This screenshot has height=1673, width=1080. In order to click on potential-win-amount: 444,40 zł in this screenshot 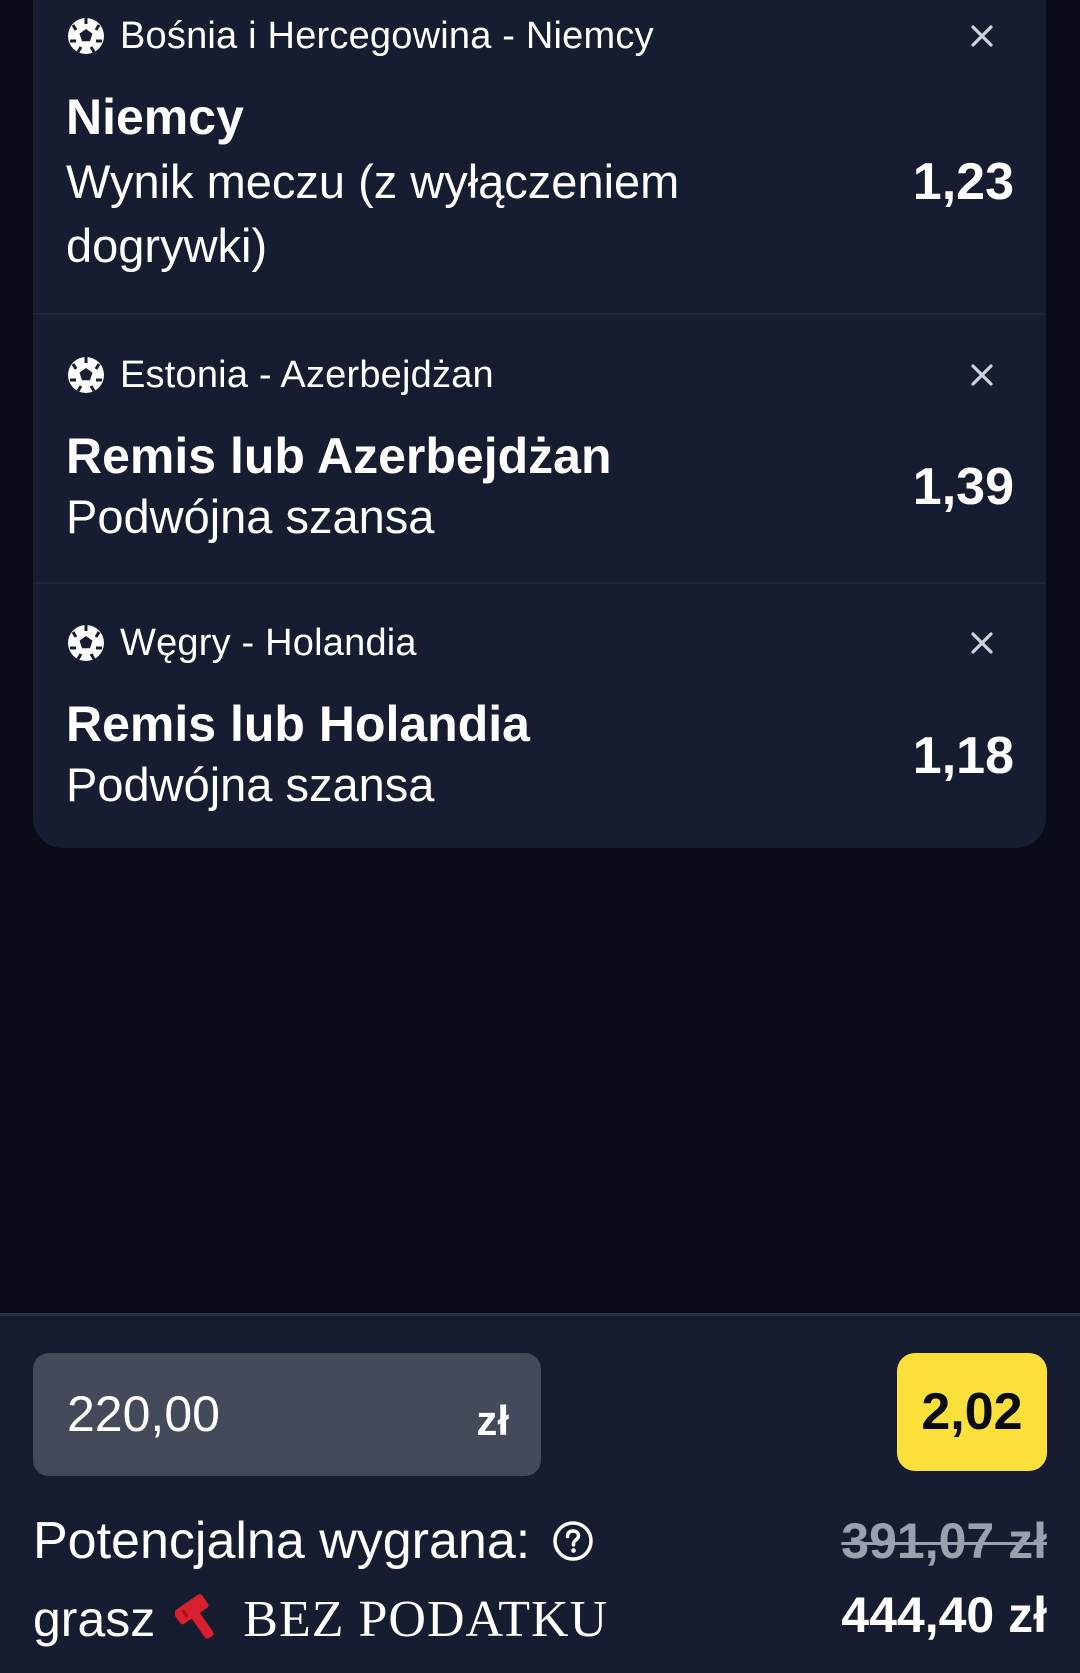, I will do `click(944, 1615)`.